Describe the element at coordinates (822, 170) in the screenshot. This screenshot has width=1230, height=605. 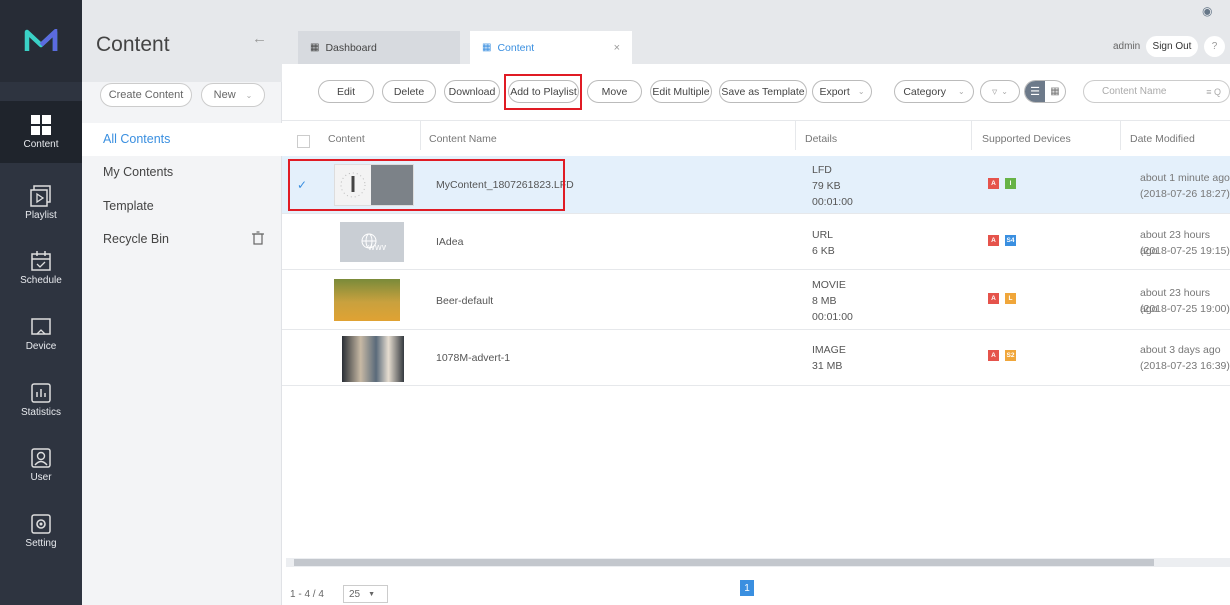
I see `content-type: LFD` at that location.